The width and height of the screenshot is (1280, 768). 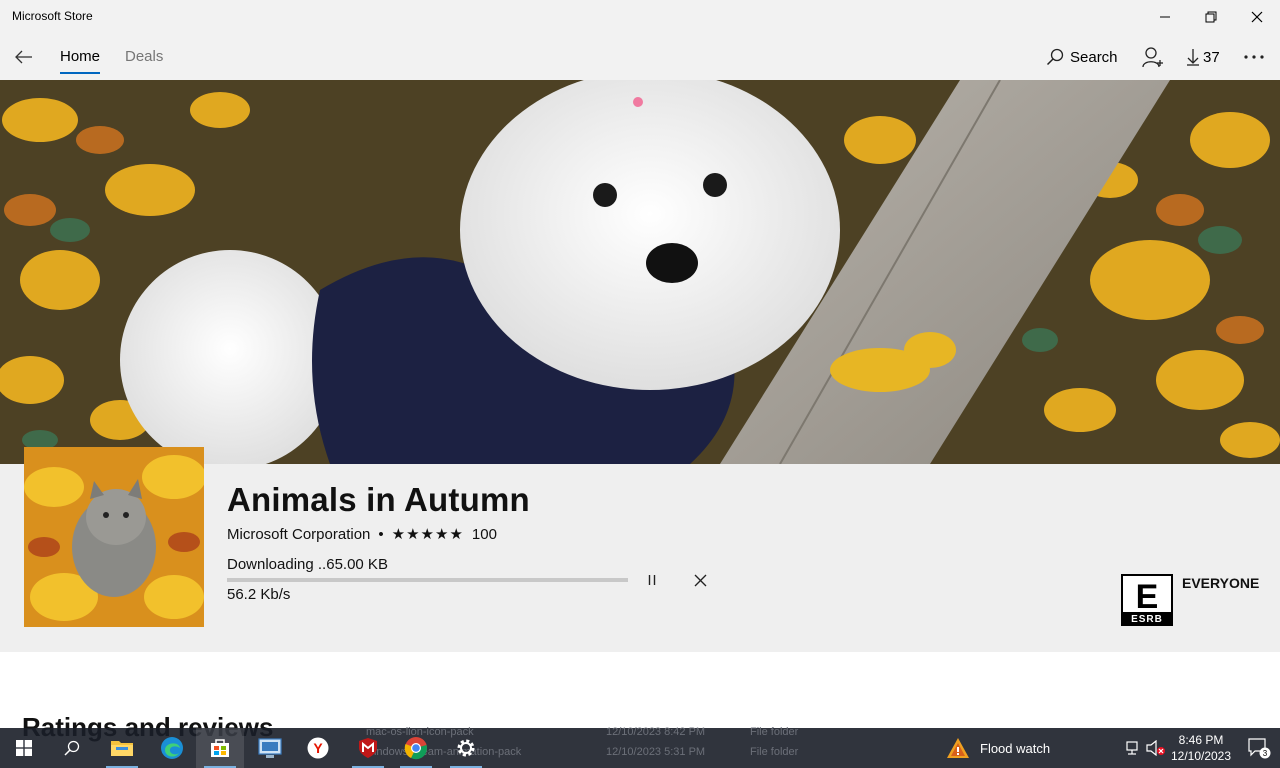 I want to click on settings-button, so click(x=466, y=748).